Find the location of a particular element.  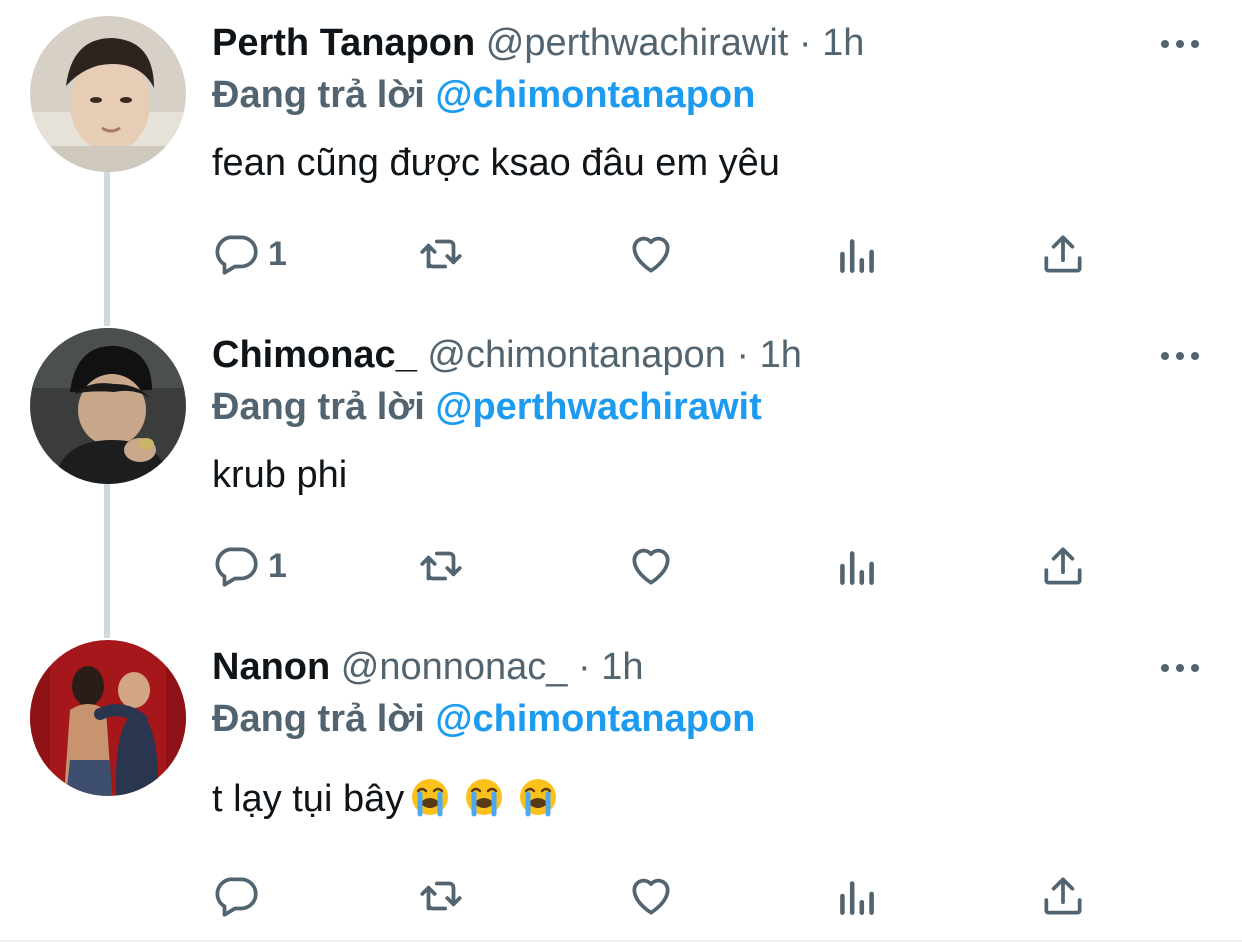

tweet-text: fean cũng được ksao đâu em yêu is located at coordinates (496, 163).